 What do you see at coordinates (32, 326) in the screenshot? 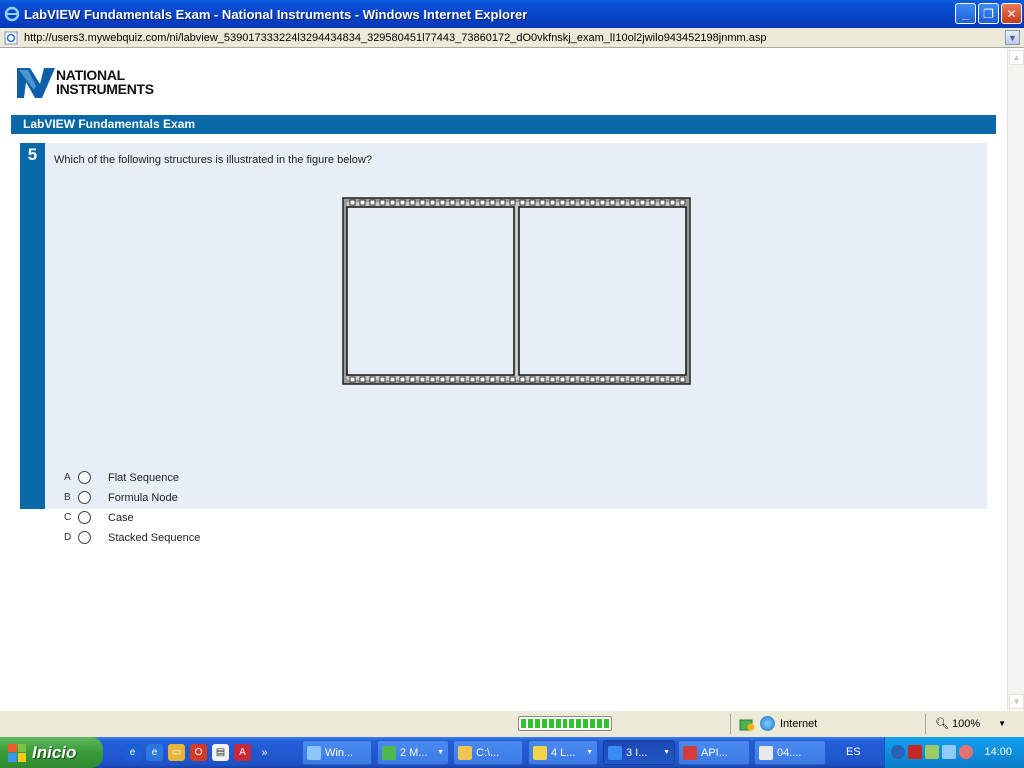
I see `question-number: 5` at bounding box center [32, 326].